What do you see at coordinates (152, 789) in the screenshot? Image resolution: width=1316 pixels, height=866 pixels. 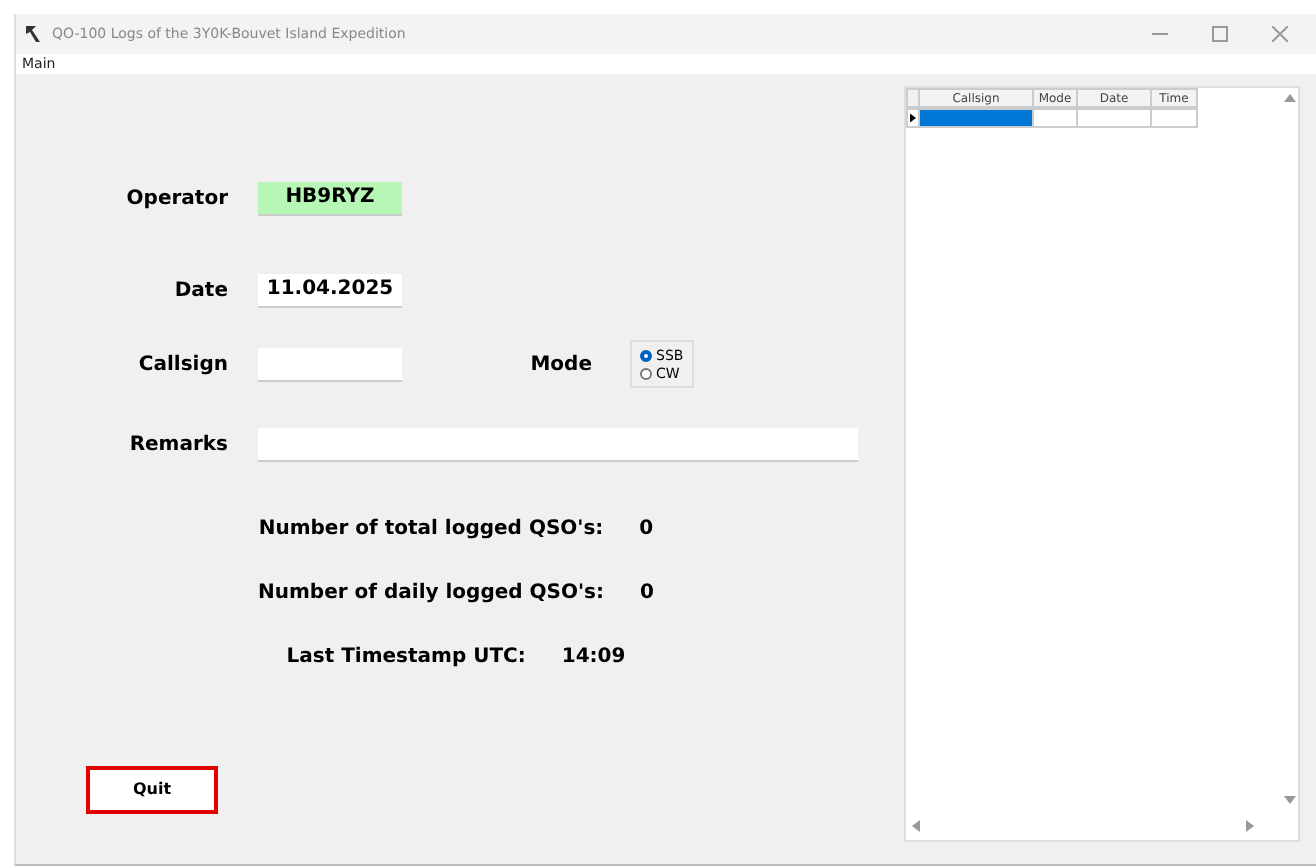 I see `quit-button: Quit` at bounding box center [152, 789].